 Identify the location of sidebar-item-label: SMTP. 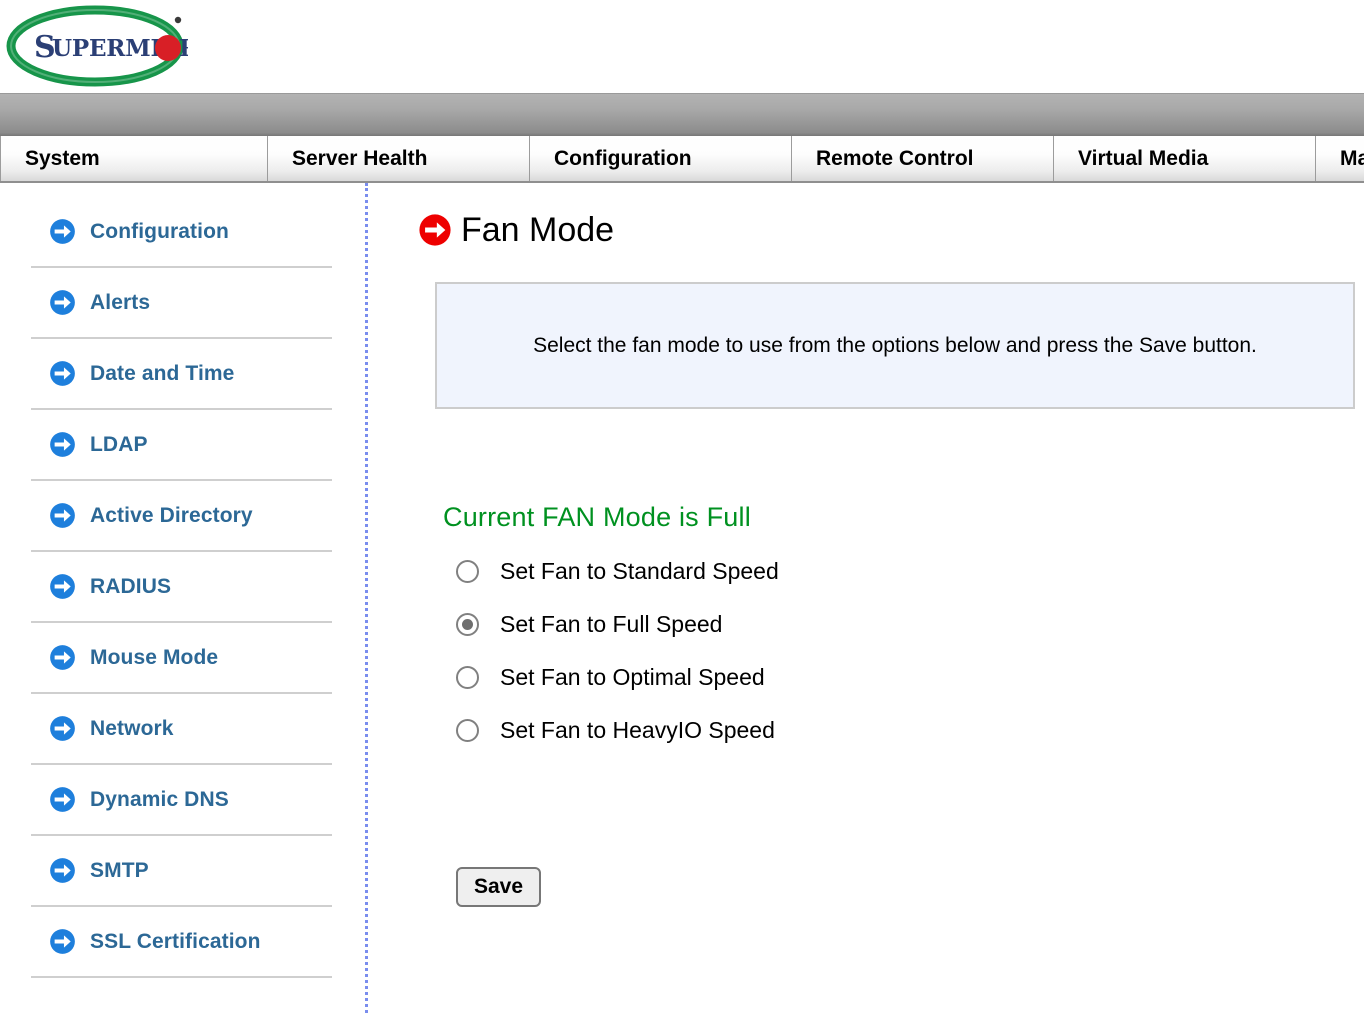
(119, 870).